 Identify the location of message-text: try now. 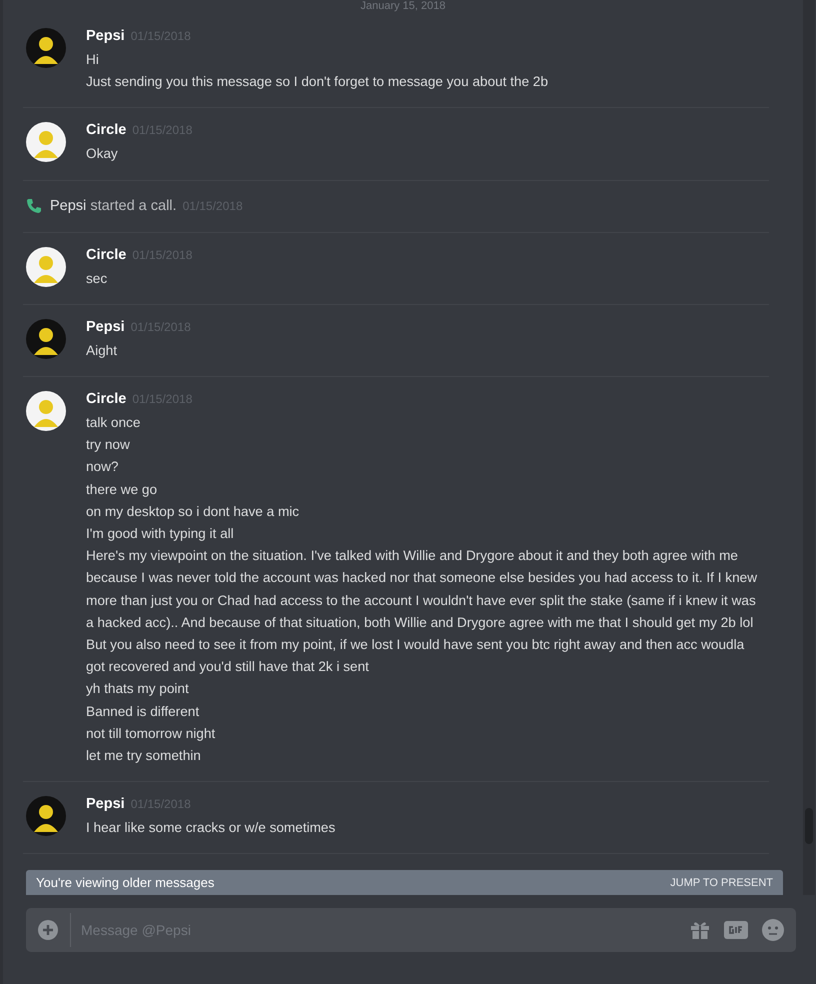
(108, 445).